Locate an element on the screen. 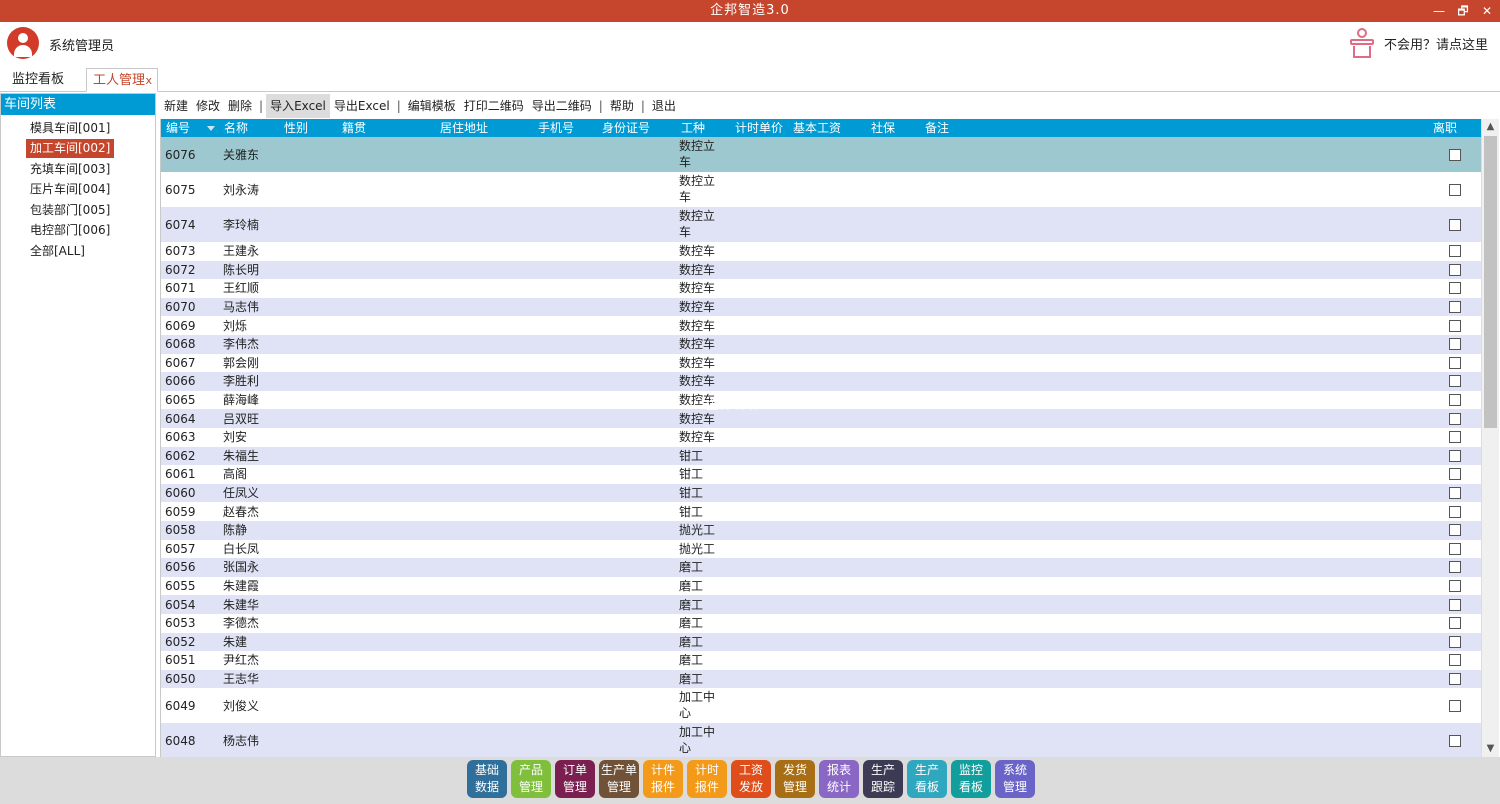 The image size is (1500, 804). table-row: 6056 张国永 磨工 is located at coordinates (821, 567).